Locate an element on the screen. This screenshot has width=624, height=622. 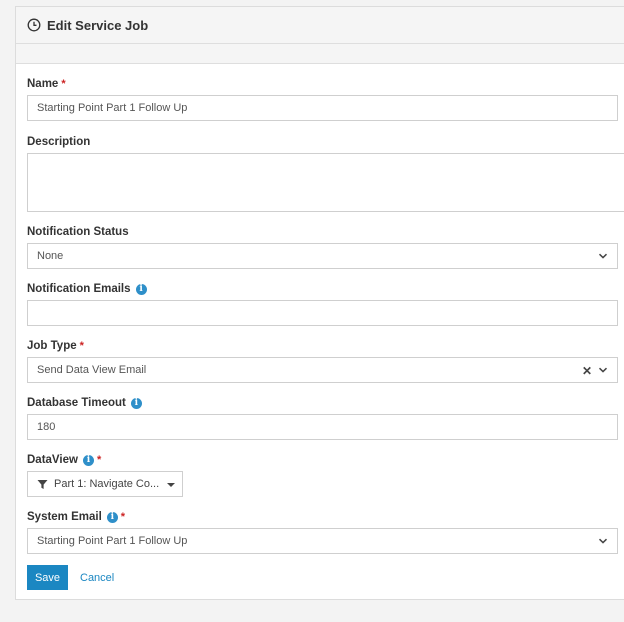
notification-status-label-text: Notification Status is located at coordinates (78, 232).